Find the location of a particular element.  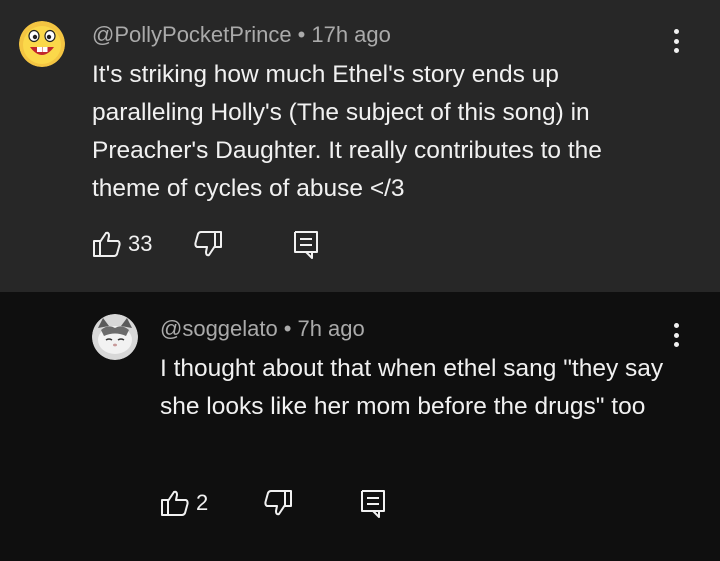

cat-avatar-icon is located at coordinates (115, 337).